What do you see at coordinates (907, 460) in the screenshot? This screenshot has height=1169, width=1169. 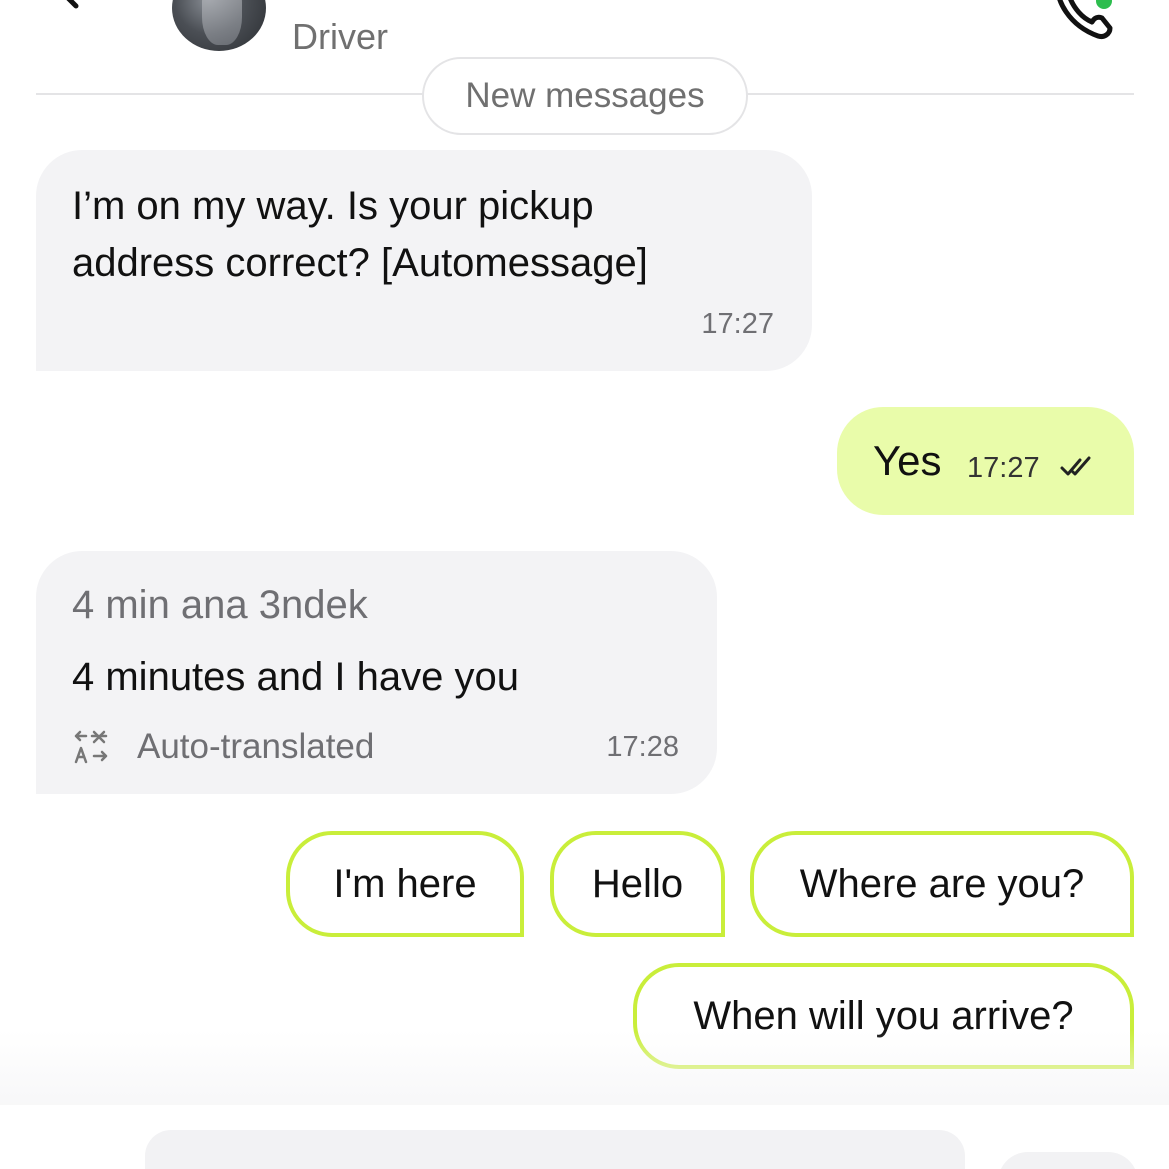 I see `message-text: Yes` at bounding box center [907, 460].